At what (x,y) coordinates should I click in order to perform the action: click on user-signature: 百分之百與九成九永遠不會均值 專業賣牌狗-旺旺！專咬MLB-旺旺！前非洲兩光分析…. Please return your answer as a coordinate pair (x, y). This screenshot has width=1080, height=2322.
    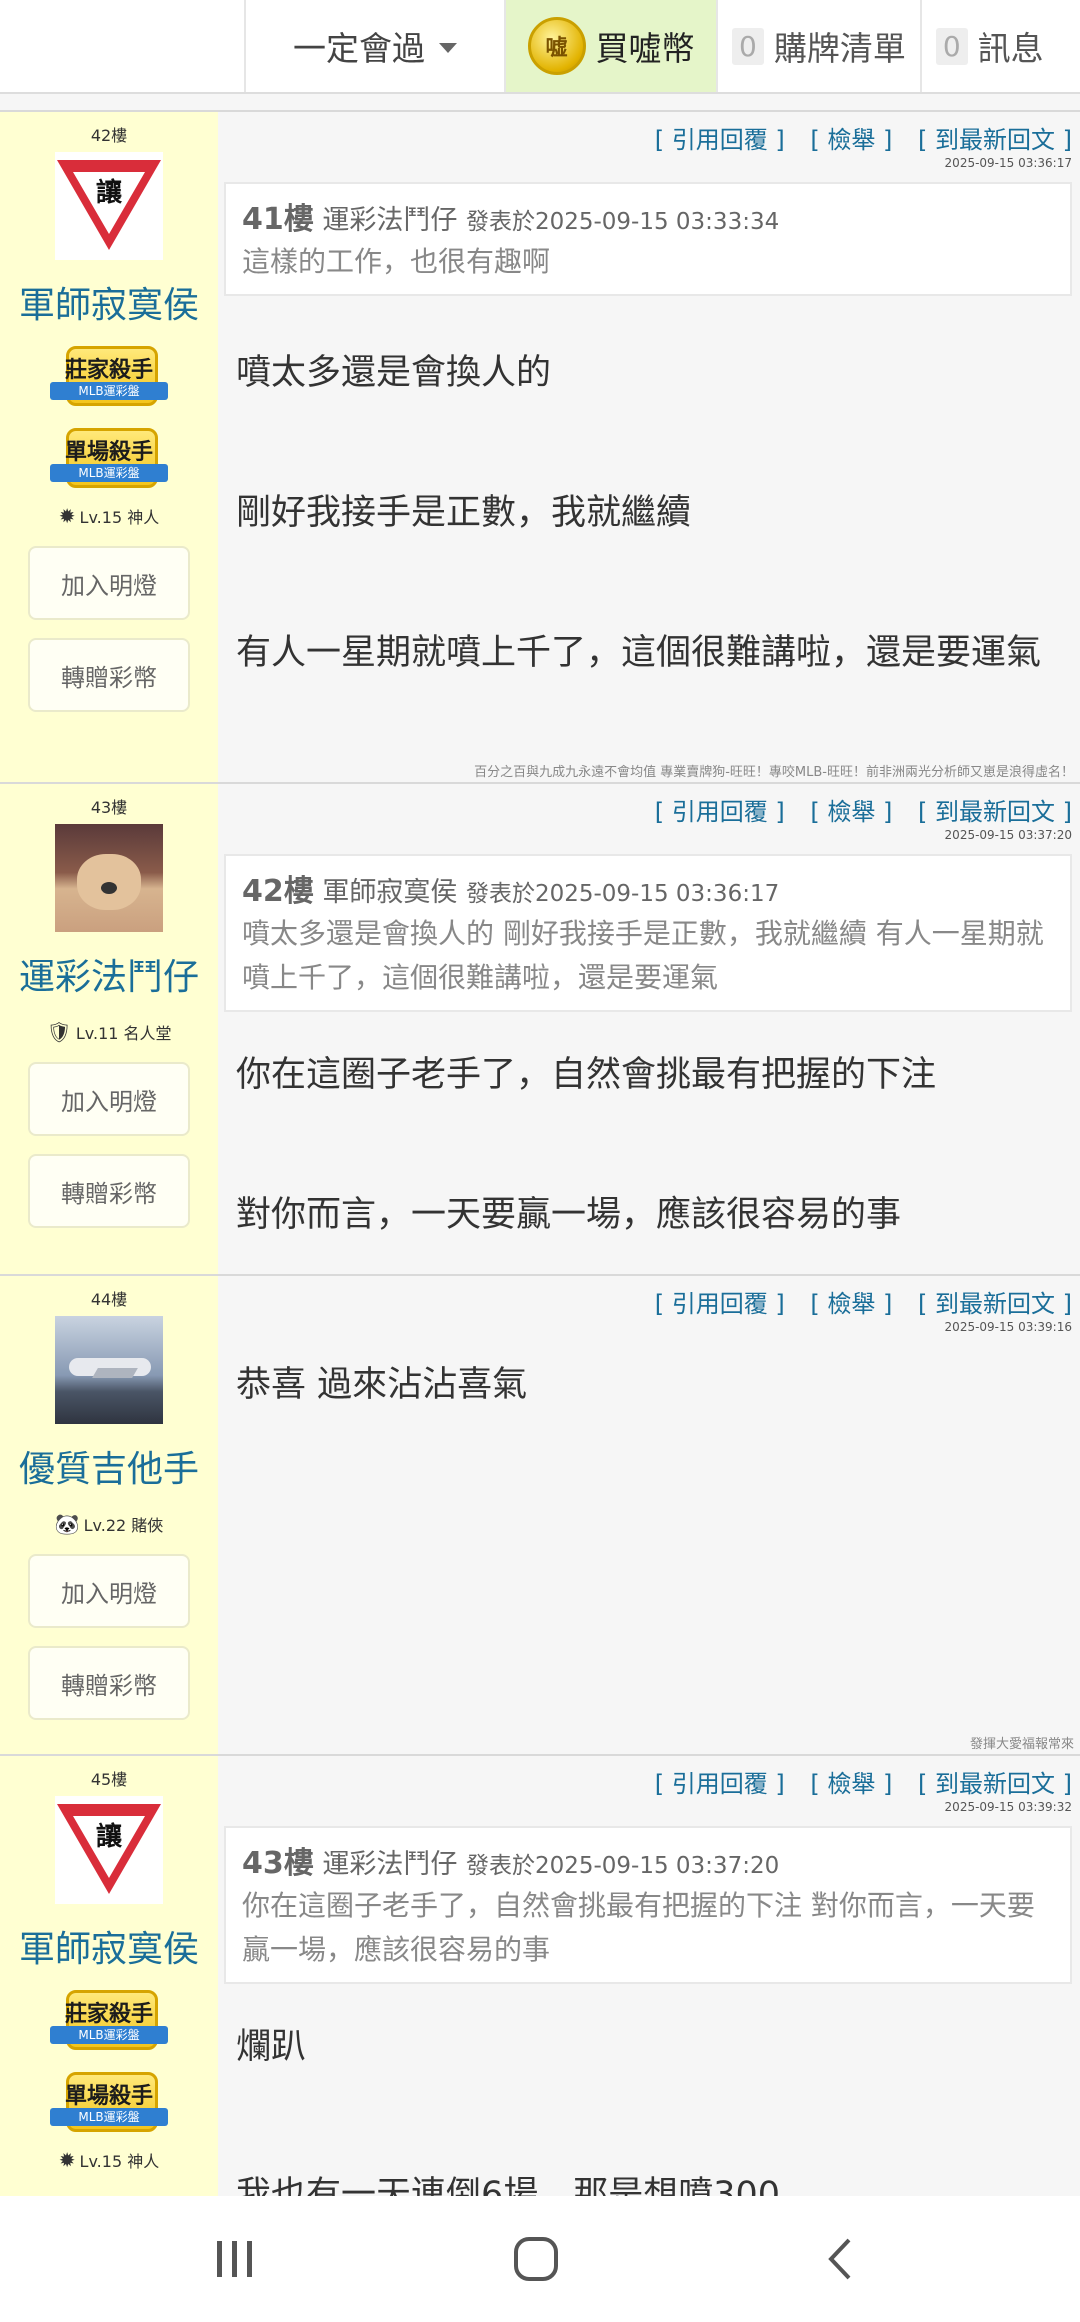
    Looking at the image, I should click on (774, 772).